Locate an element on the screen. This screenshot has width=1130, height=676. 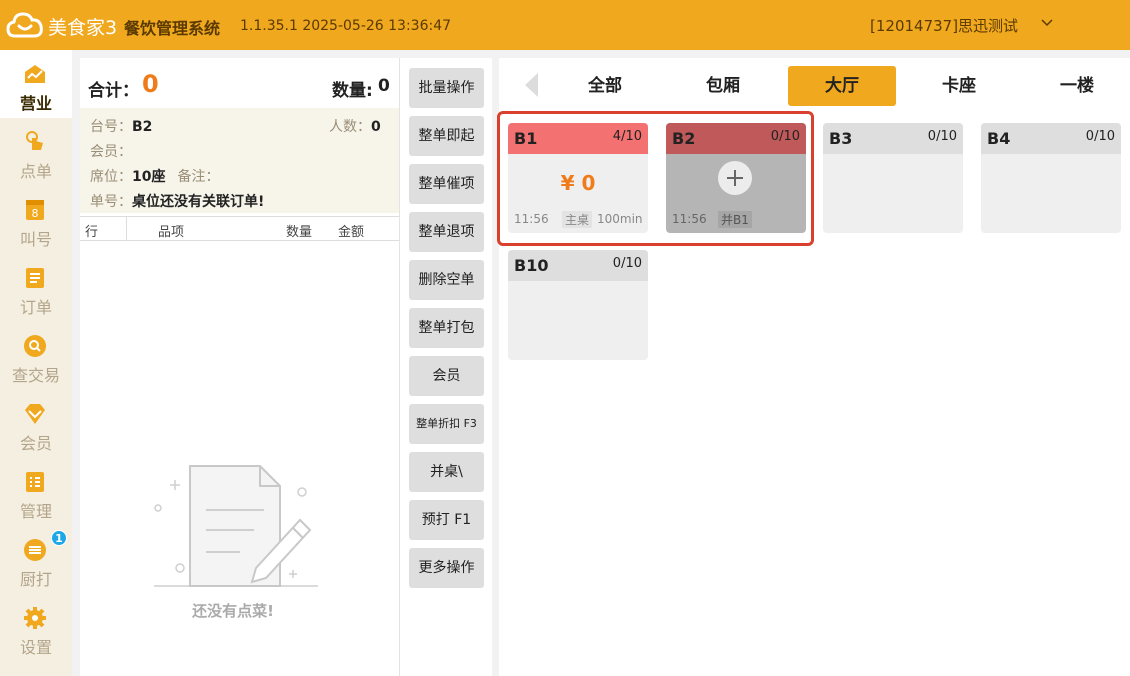
sidebar-item-transactions: 查交易 is located at coordinates (36, 356).